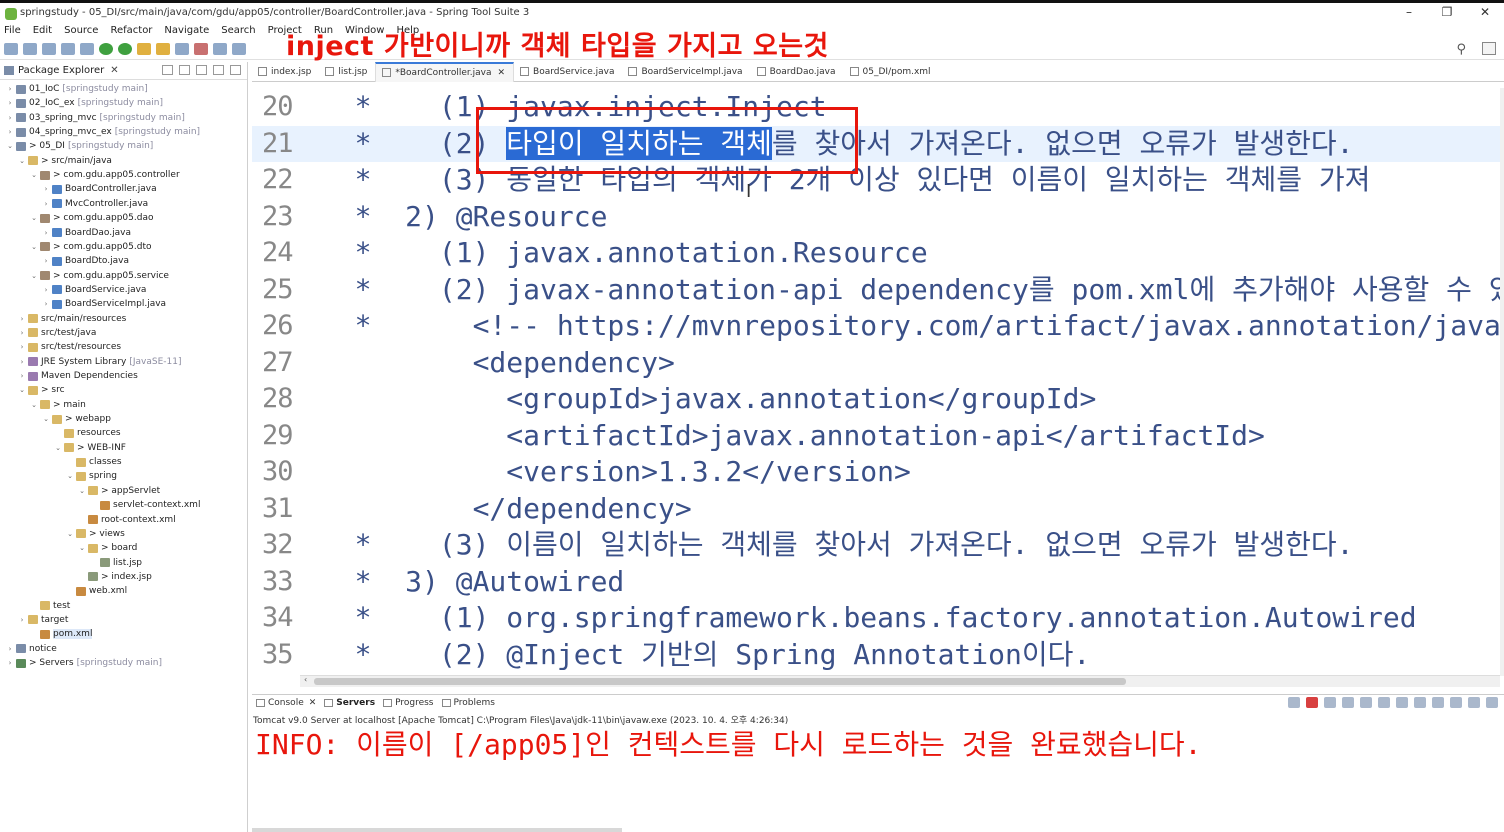 This screenshot has width=1504, height=832. I want to click on relaunch-icon, so click(1294, 702).